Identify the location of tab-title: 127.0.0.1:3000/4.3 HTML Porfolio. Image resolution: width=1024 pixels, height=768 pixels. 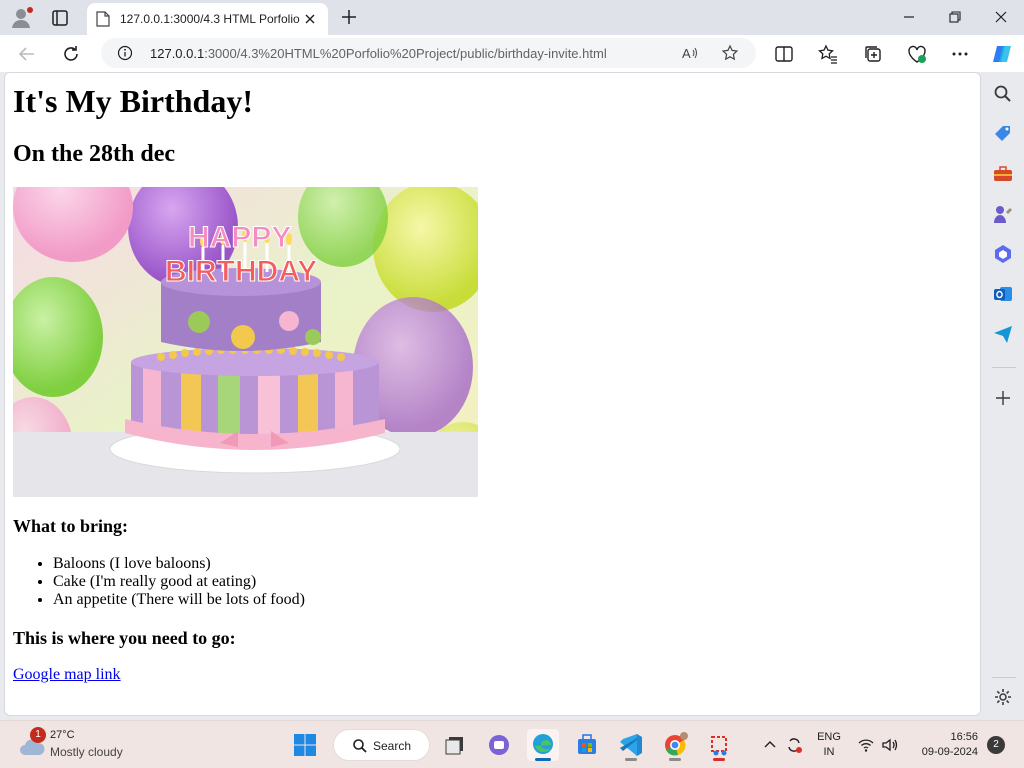
(210, 19).